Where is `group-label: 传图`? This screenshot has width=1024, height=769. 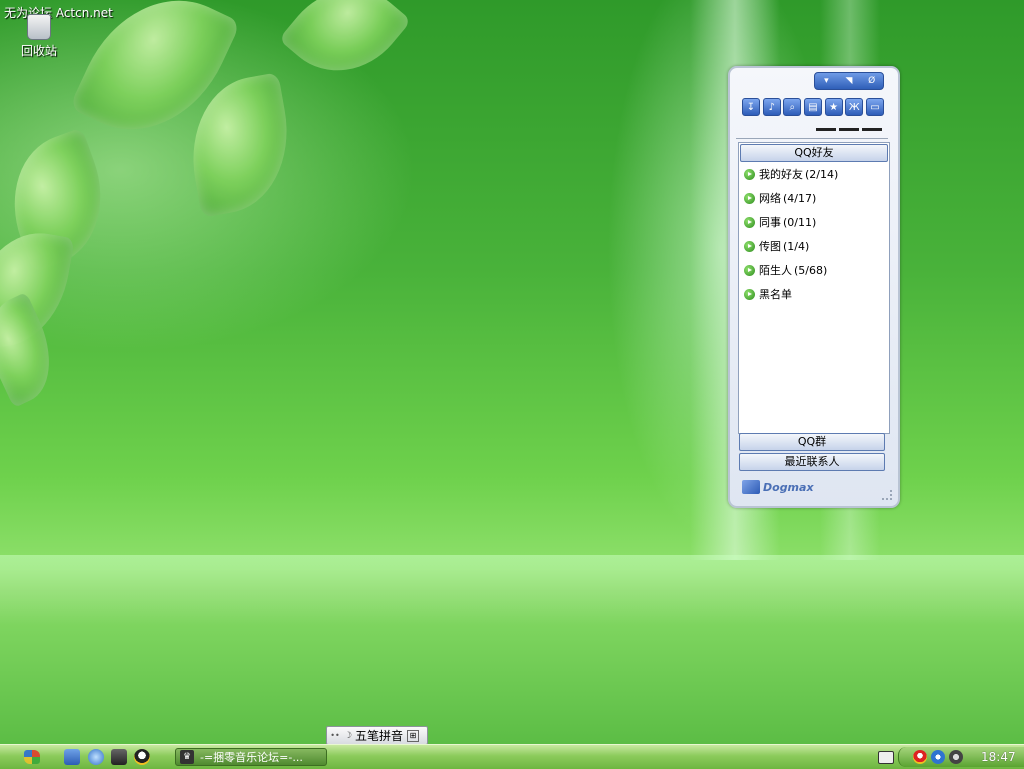 group-label: 传图 is located at coordinates (770, 246).